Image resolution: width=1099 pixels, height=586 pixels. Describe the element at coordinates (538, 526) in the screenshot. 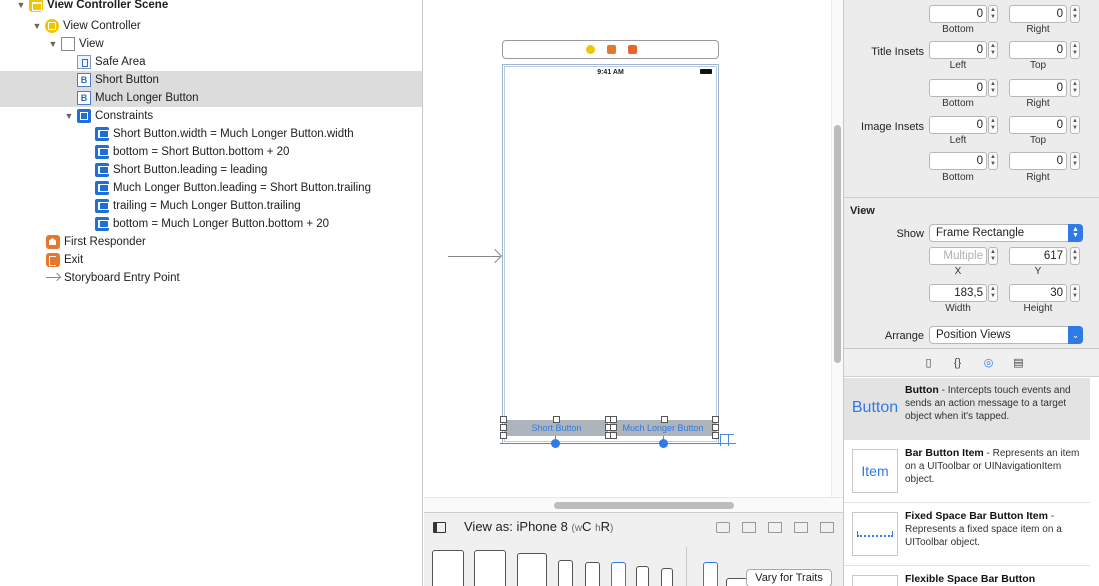

I see `view-as-label: View as: iPhone 8 (wC hR)` at that location.